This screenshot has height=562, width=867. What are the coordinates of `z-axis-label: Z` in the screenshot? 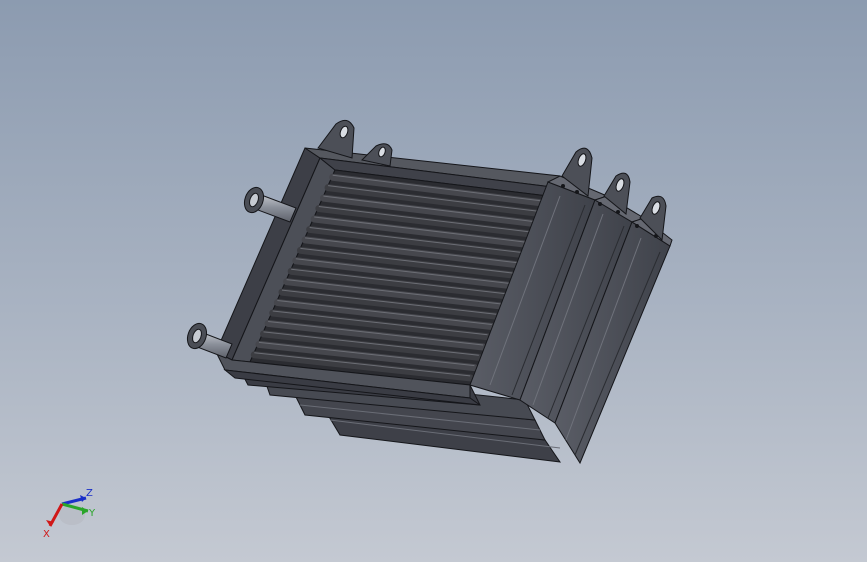 It's located at (89, 493).